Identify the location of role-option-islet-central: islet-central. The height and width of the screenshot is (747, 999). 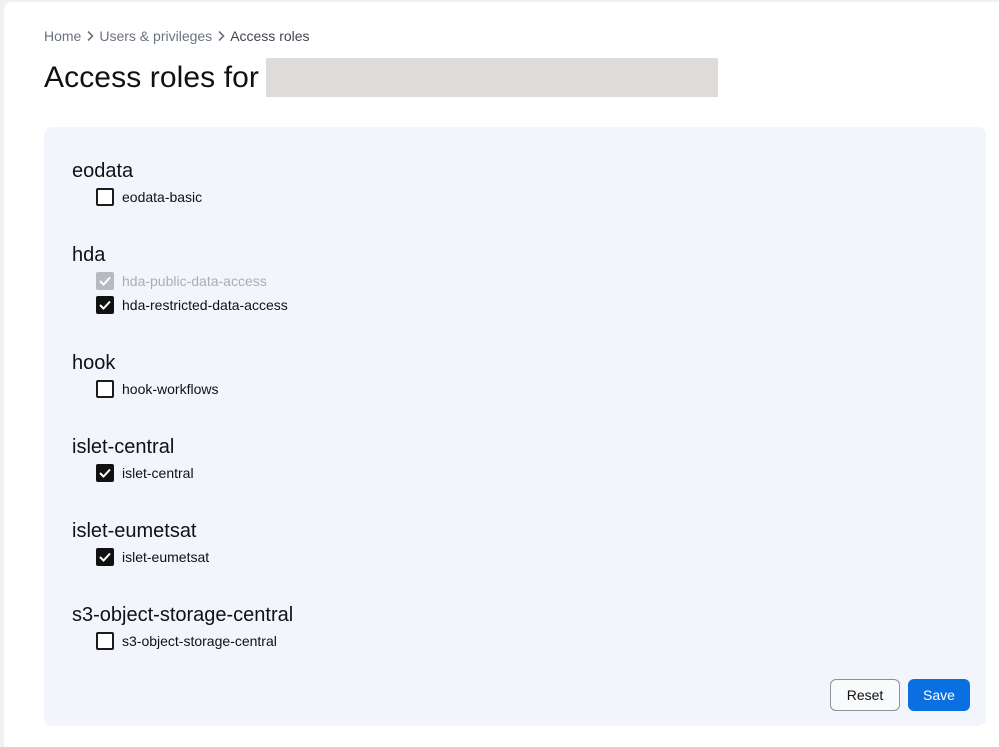
(145, 473).